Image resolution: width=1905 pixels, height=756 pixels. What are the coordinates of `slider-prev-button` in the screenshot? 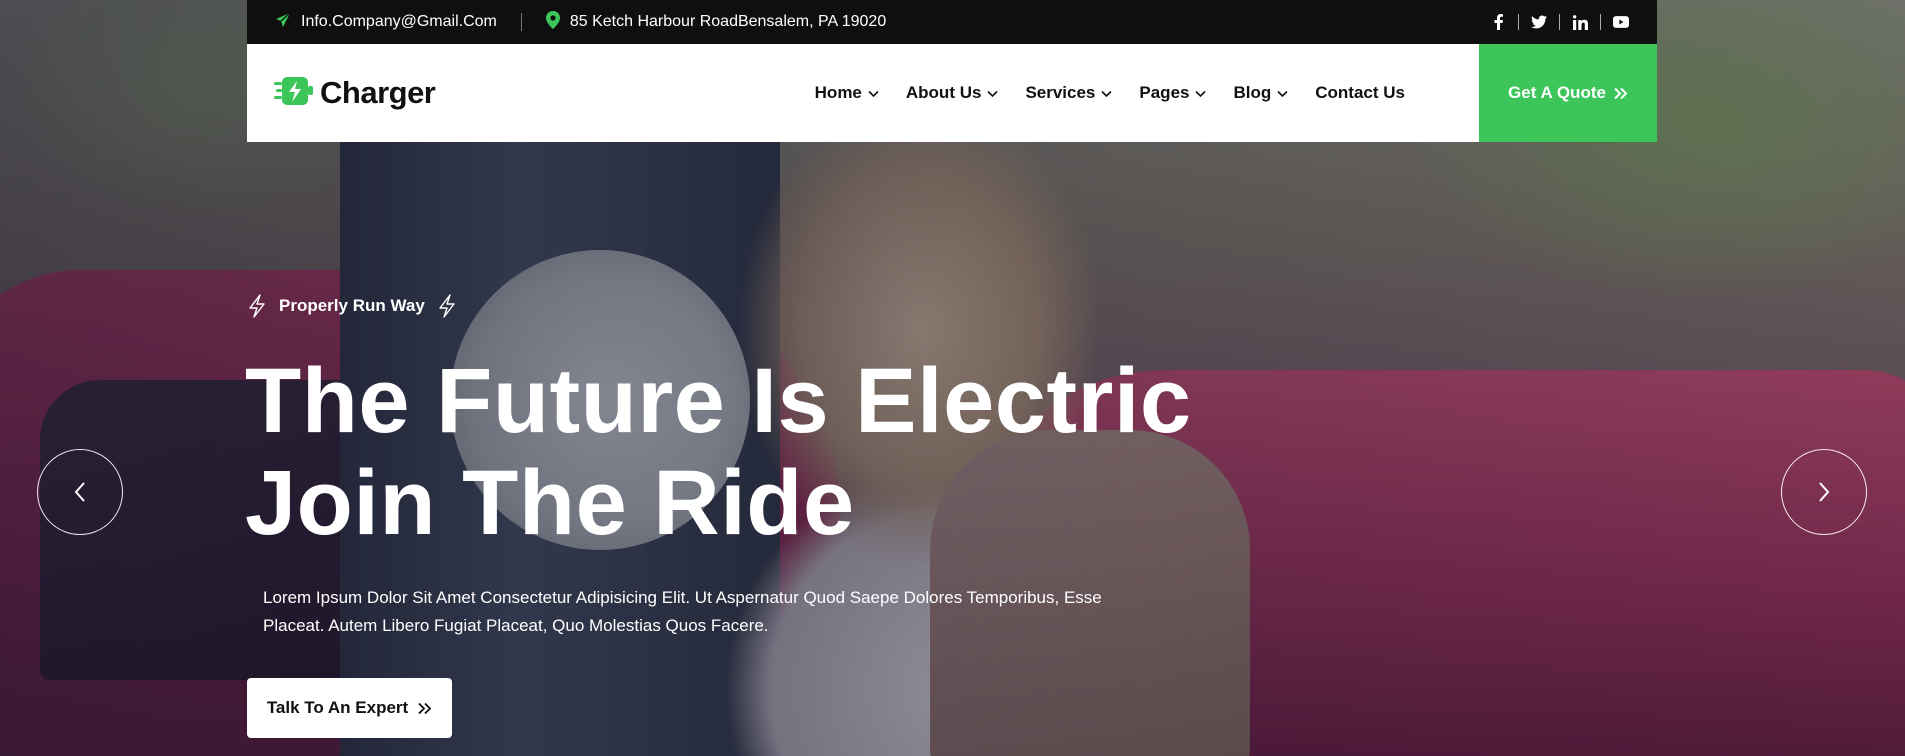 It's located at (80, 492).